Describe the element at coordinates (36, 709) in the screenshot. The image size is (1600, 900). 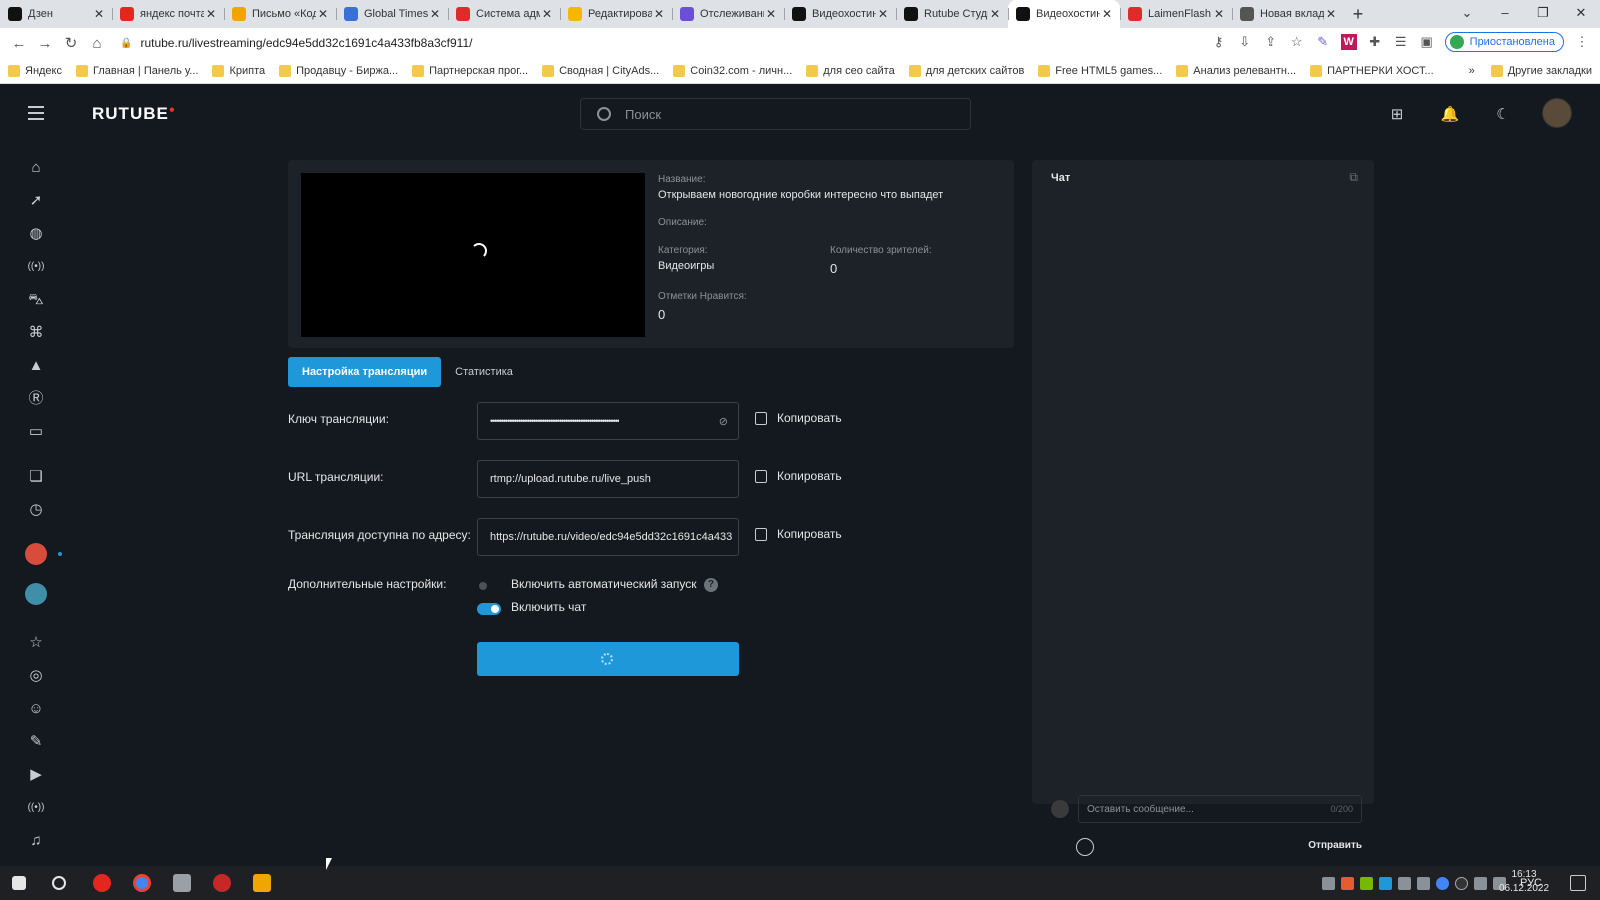
I see `smile-nav-icon: ☺` at that location.